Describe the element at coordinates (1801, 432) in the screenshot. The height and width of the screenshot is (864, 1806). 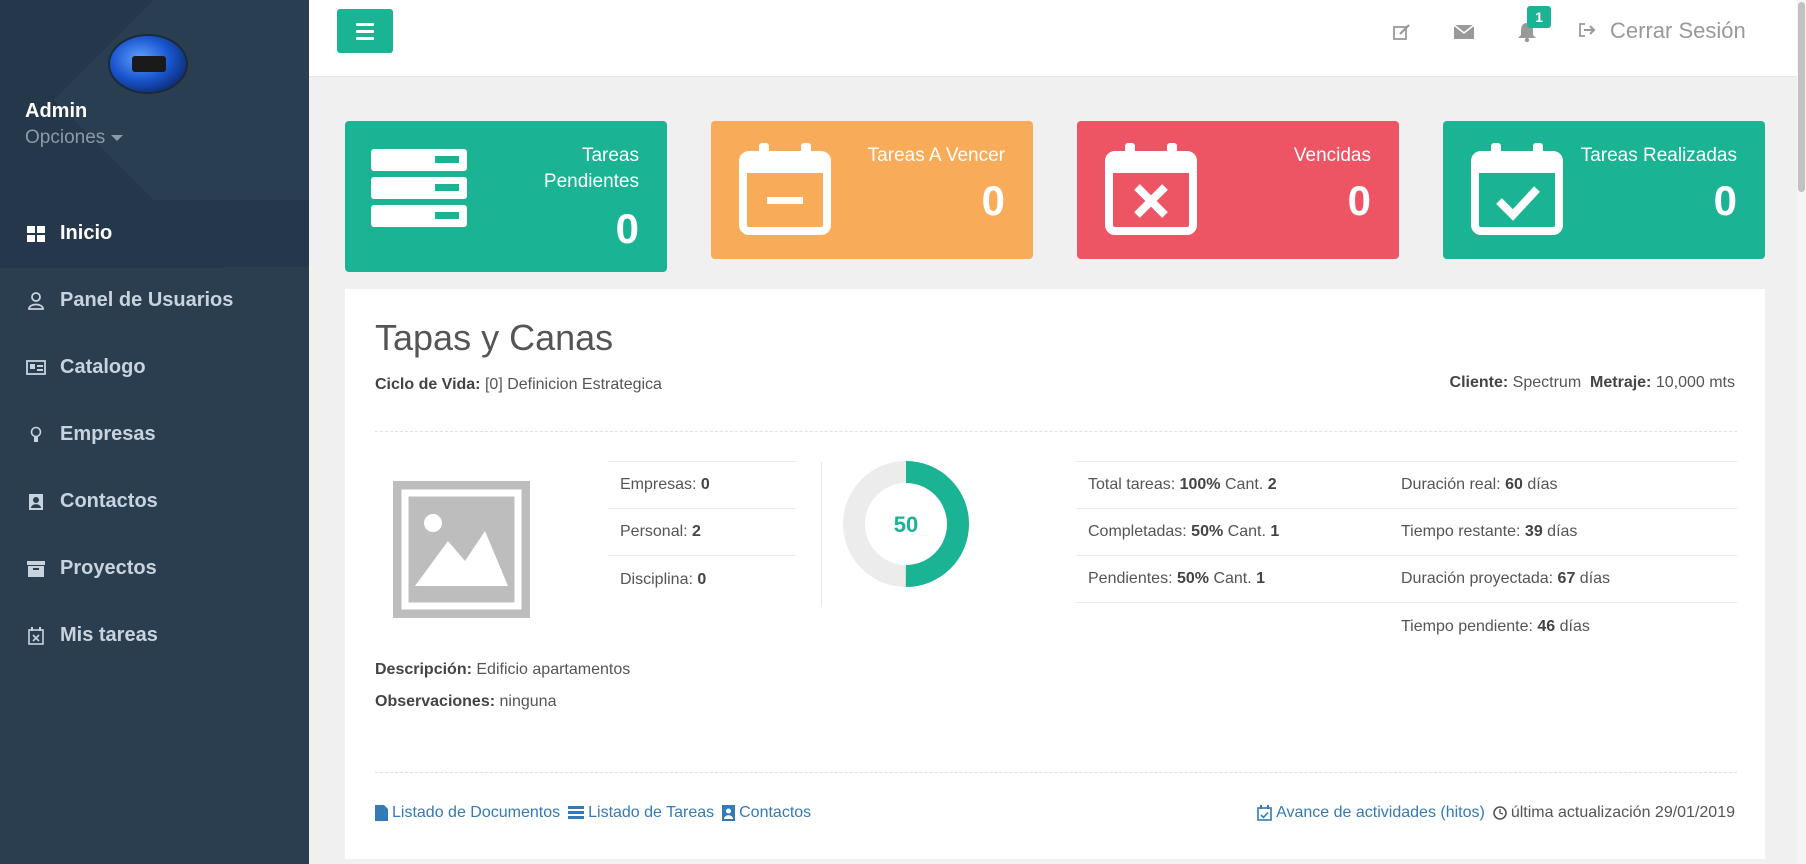
I see `page-scrollbar` at that location.